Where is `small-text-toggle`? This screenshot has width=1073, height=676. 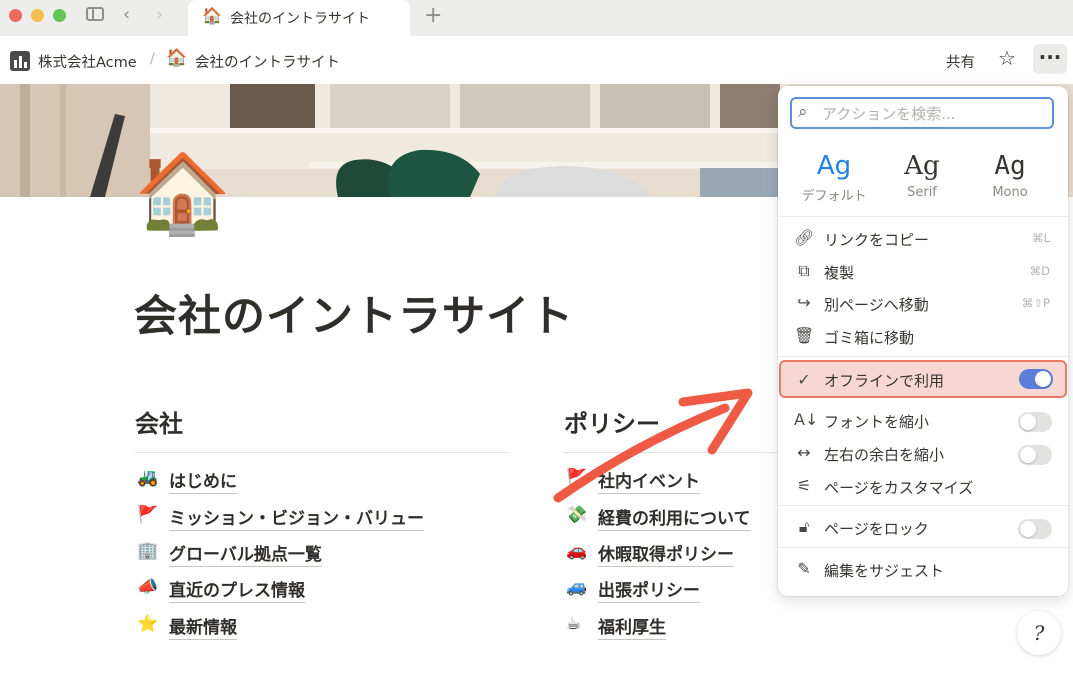
small-text-toggle is located at coordinates (1035, 422).